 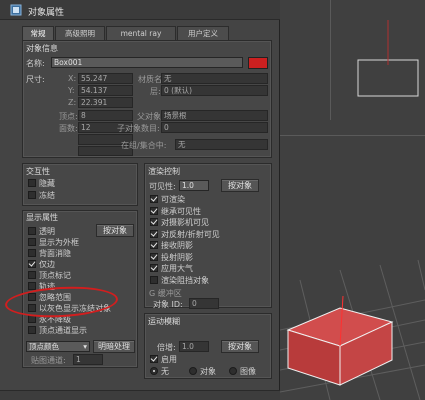 I want to click on children-field: 0, so click(x=214, y=127).